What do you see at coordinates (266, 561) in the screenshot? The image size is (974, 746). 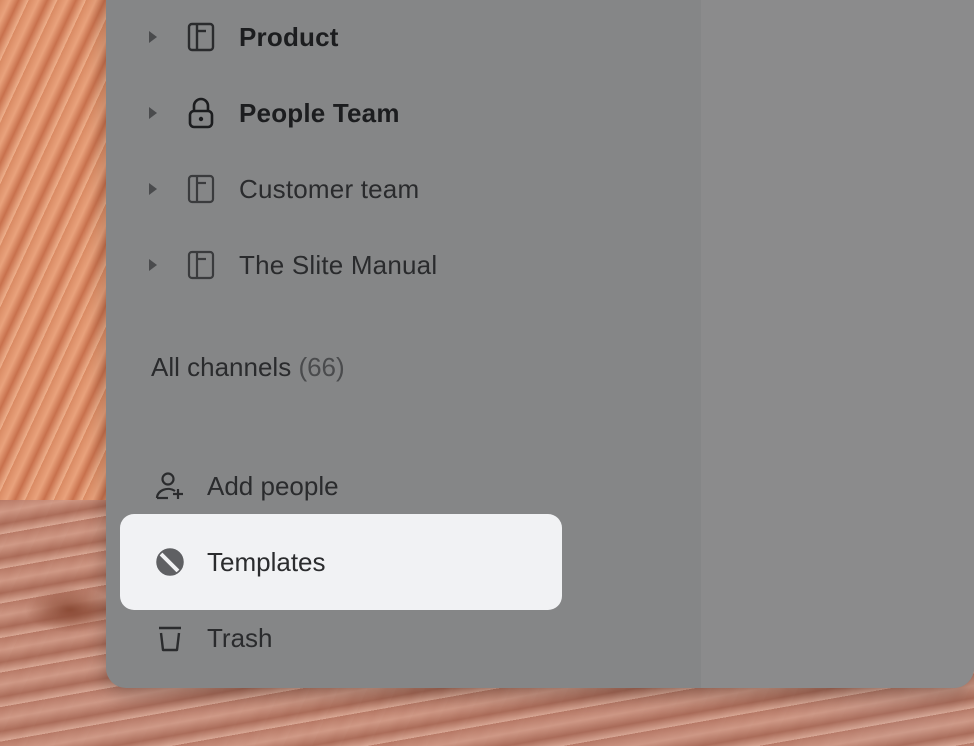 I see `templates-label: Templates` at bounding box center [266, 561].